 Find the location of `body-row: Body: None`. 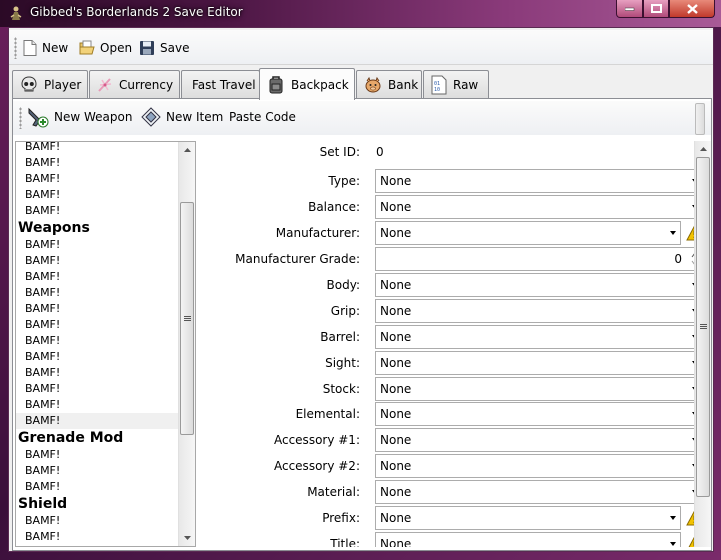

body-row: Body: None is located at coordinates (451, 285).